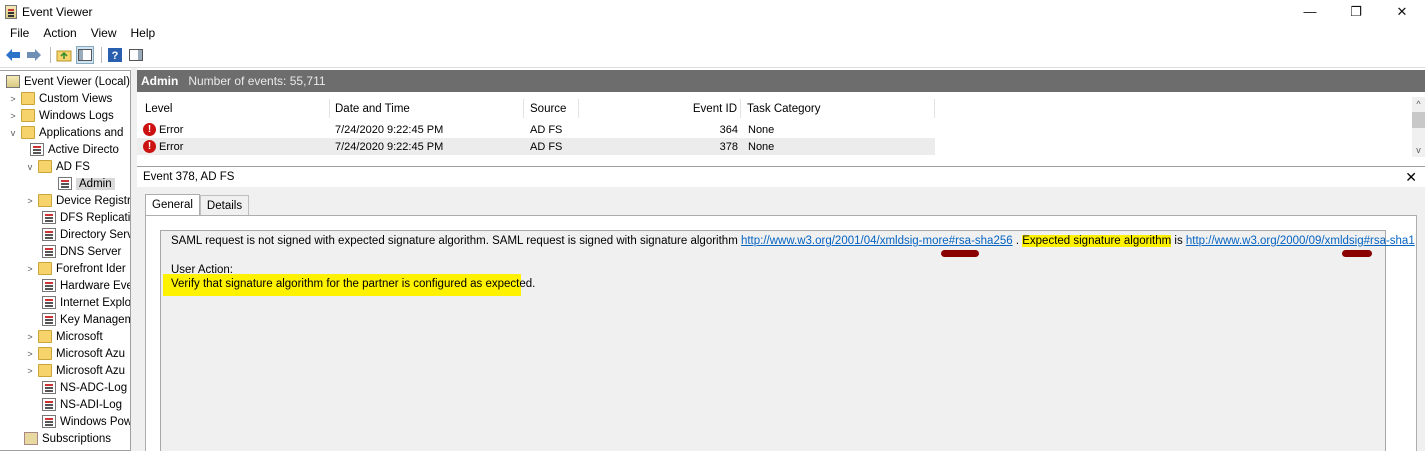 This screenshot has height=451, width=1425. What do you see at coordinates (86, 217) in the screenshot?
I see `tree-item-dfs-replication: DFS Replicatic` at bounding box center [86, 217].